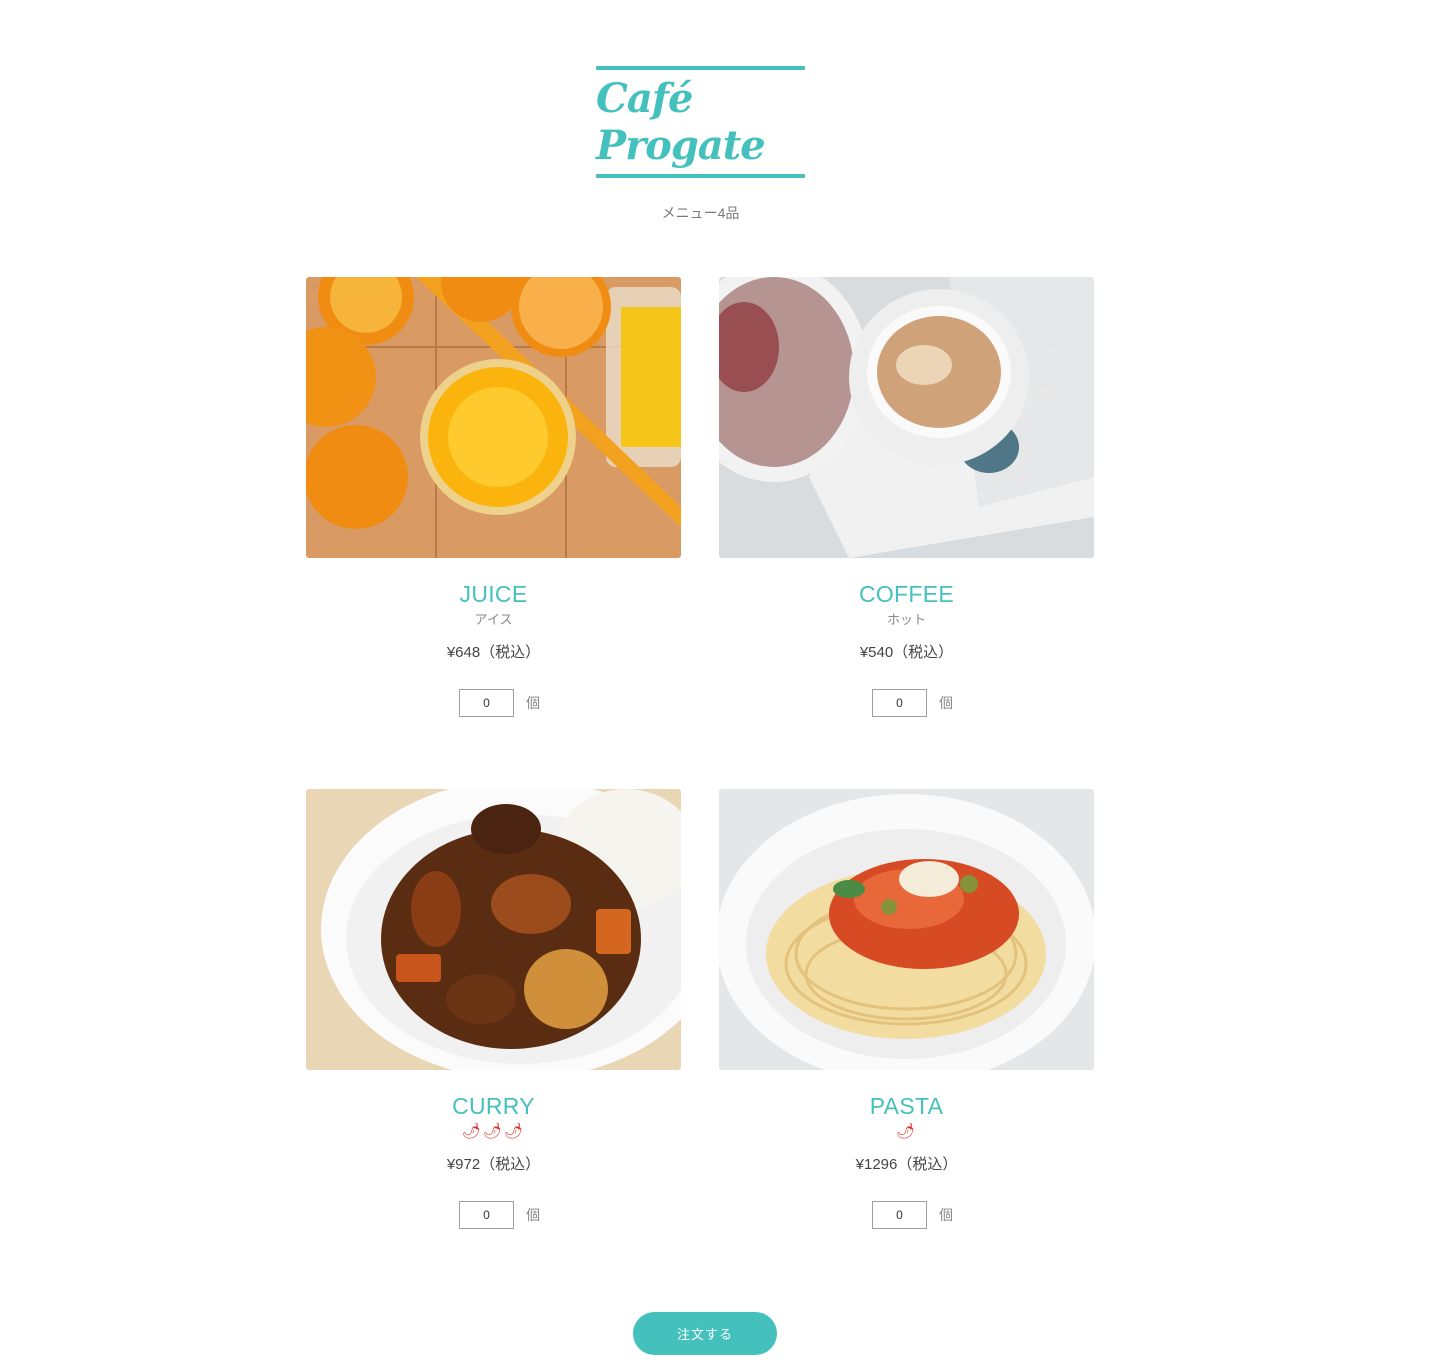 This screenshot has width=1441, height=1369. I want to click on item-price: ¥1296（税込）, so click(906, 1164).